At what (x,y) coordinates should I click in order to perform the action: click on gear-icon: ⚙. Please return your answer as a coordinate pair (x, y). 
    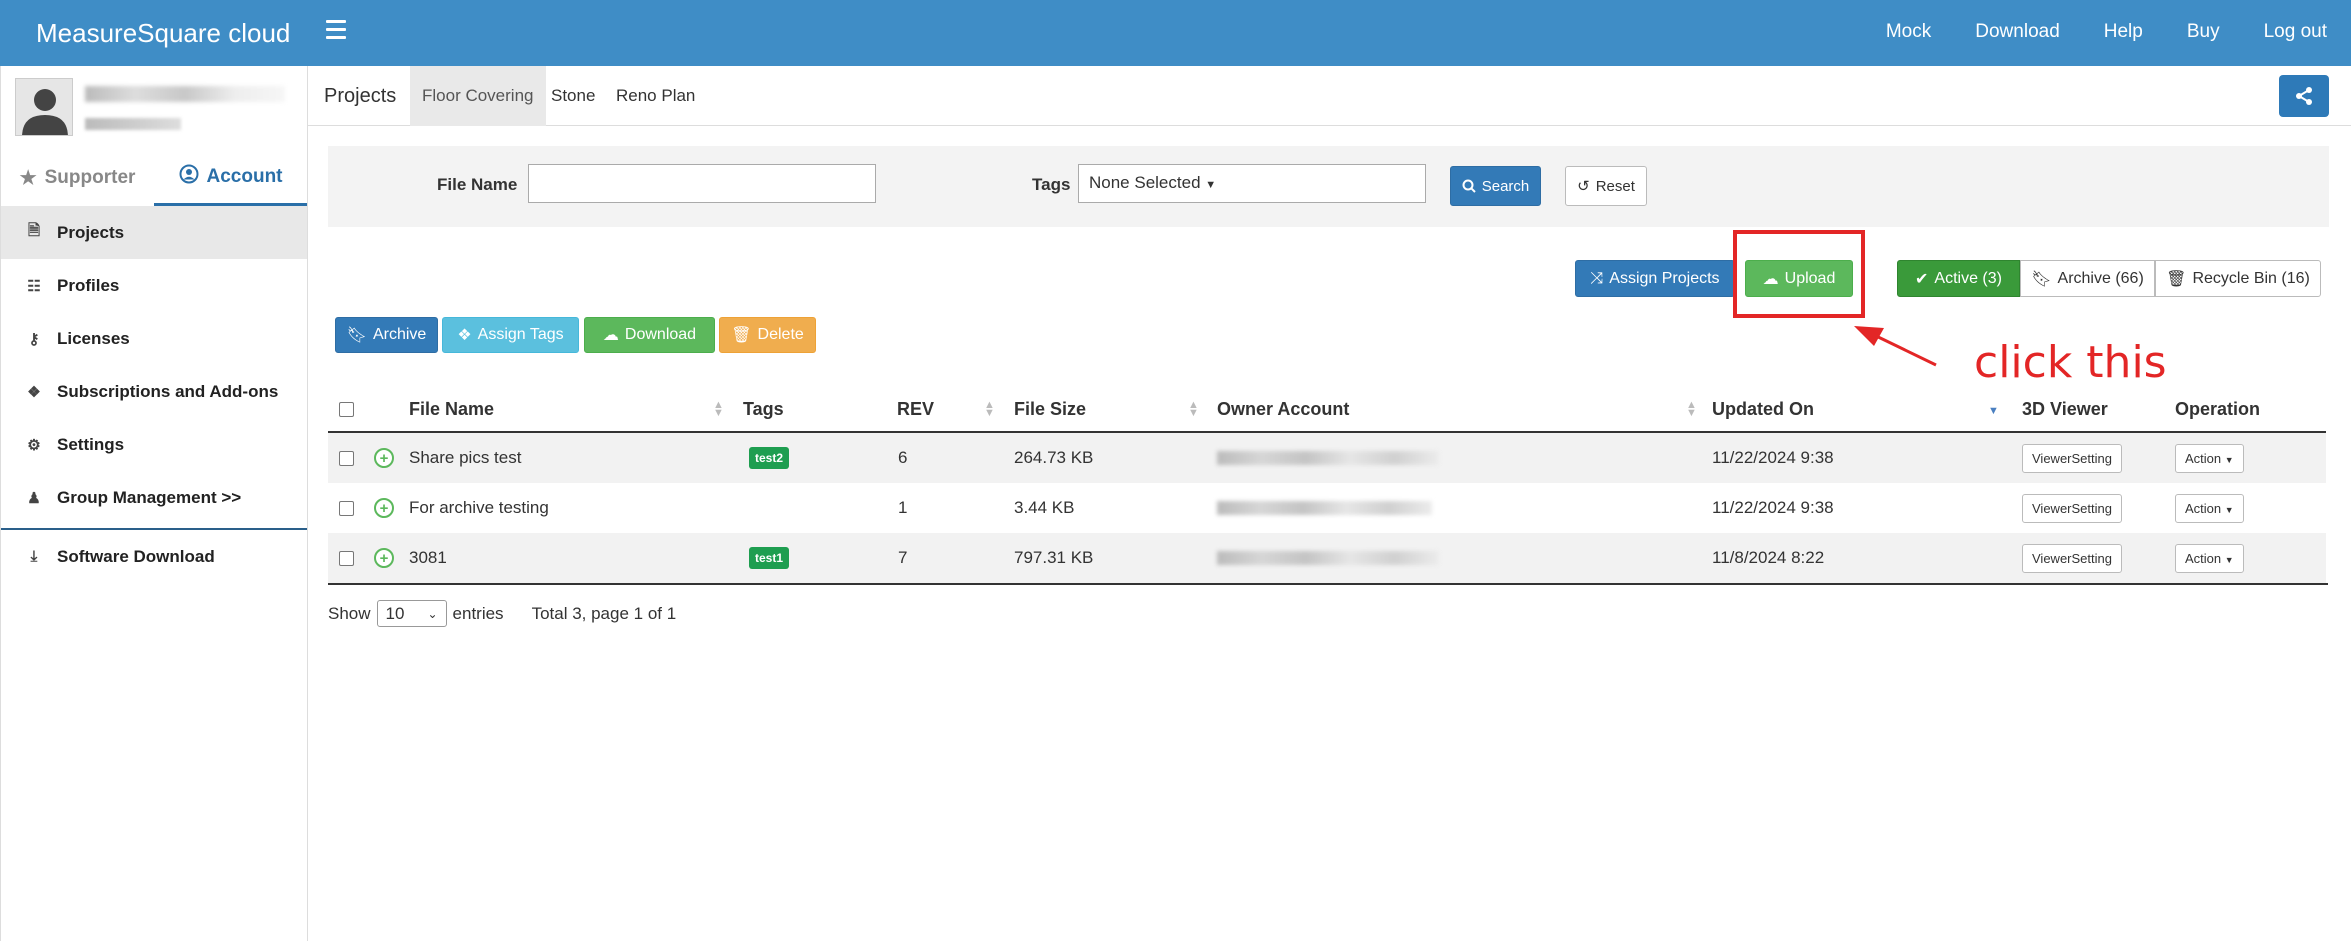
    Looking at the image, I should click on (34, 445).